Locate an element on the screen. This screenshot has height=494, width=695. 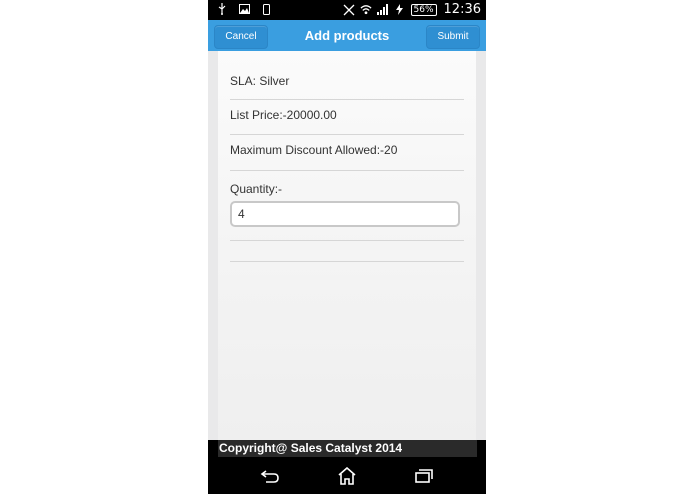
recent-apps-icon is located at coordinates (424, 476).